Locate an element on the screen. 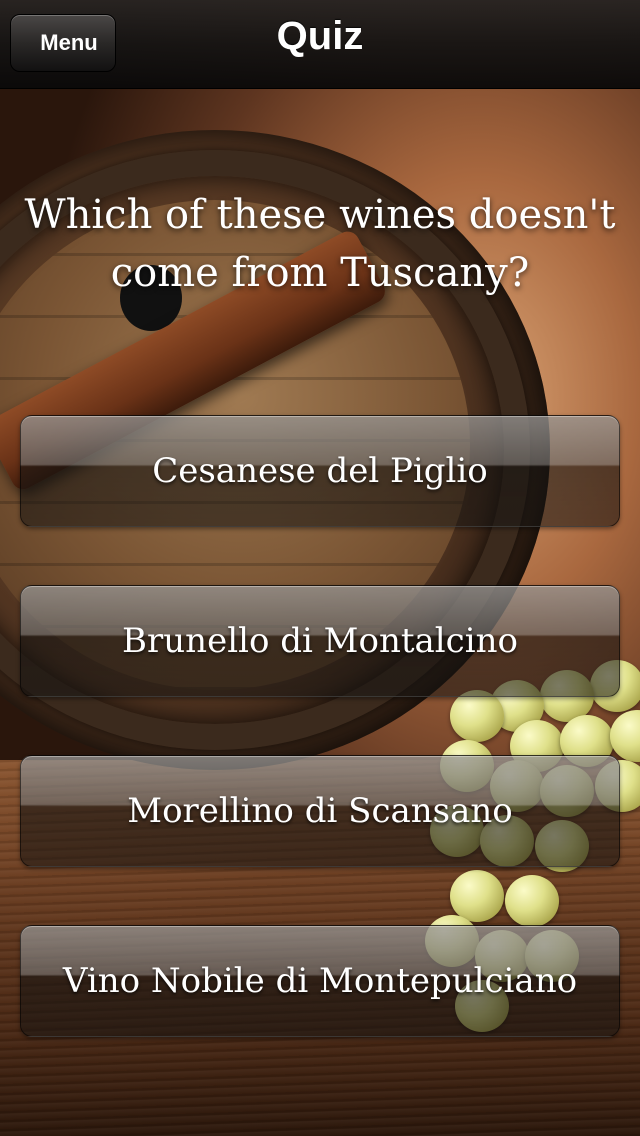 The height and width of the screenshot is (1136, 640). navigation-bar: Menu Quiz is located at coordinates (320, 44).